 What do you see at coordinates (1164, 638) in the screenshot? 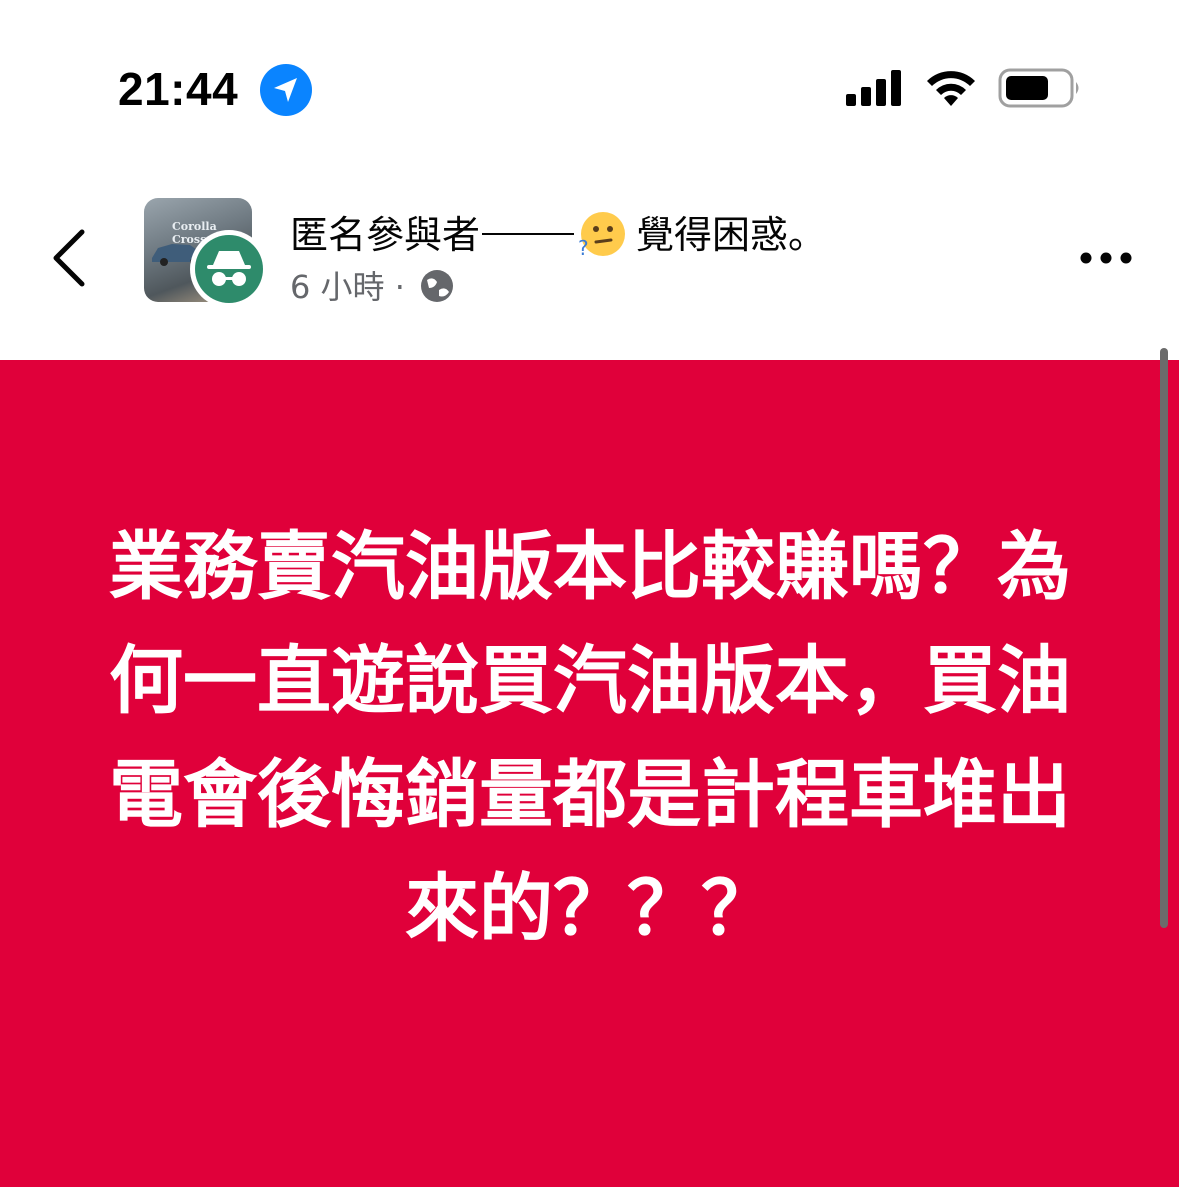
I see `scrollbar` at bounding box center [1164, 638].